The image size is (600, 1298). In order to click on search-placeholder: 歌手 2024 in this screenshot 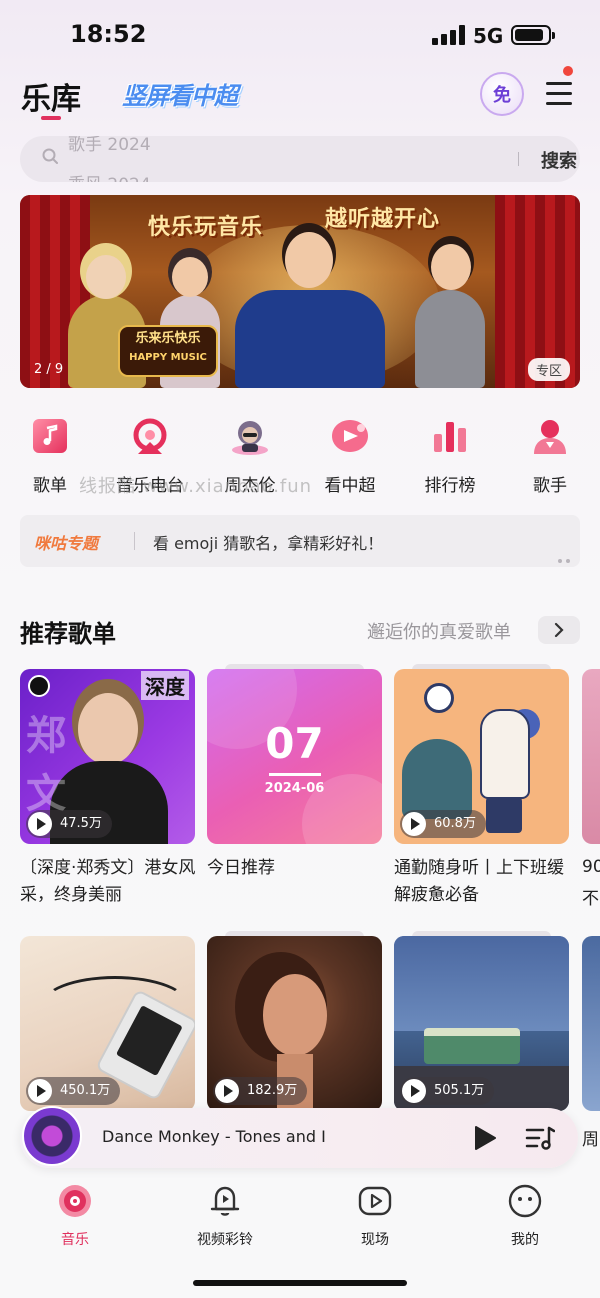, I will do `click(109, 145)`.